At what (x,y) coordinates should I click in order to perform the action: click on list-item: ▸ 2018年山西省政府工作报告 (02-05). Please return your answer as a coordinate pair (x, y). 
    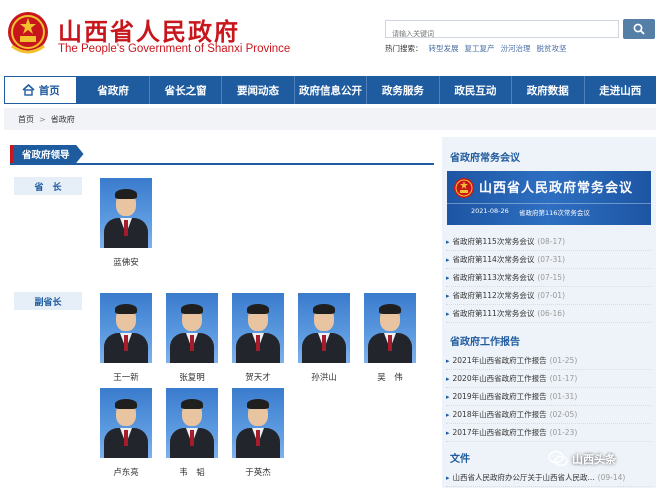
    Looking at the image, I should click on (549, 415).